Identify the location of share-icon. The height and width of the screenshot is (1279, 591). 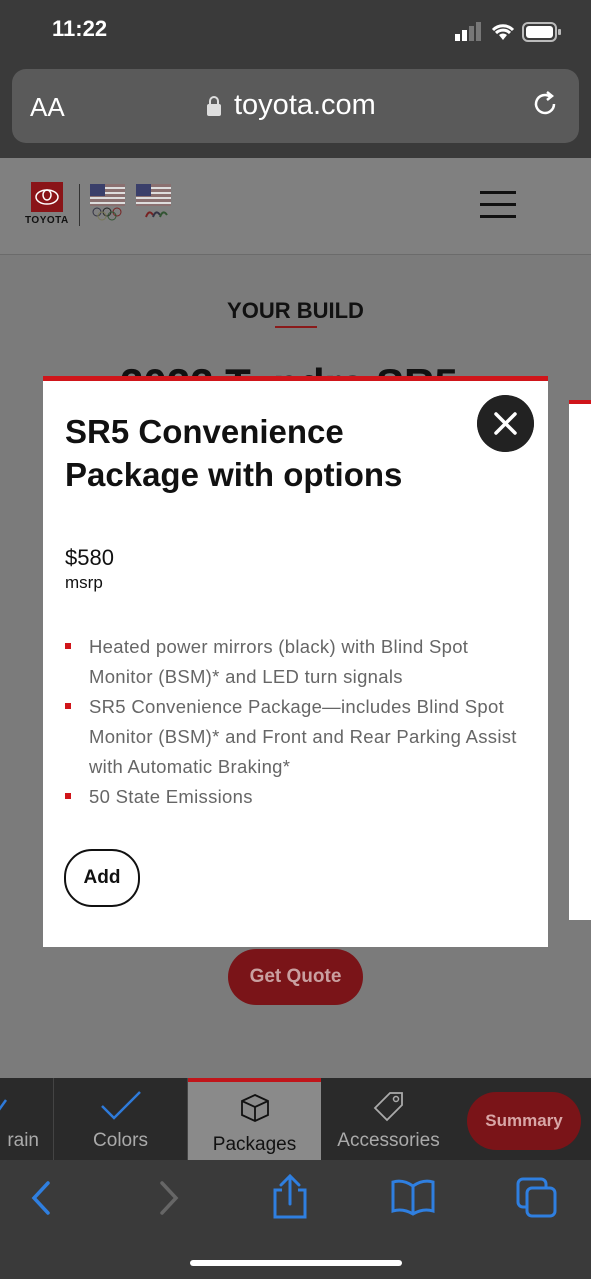
(290, 1197).